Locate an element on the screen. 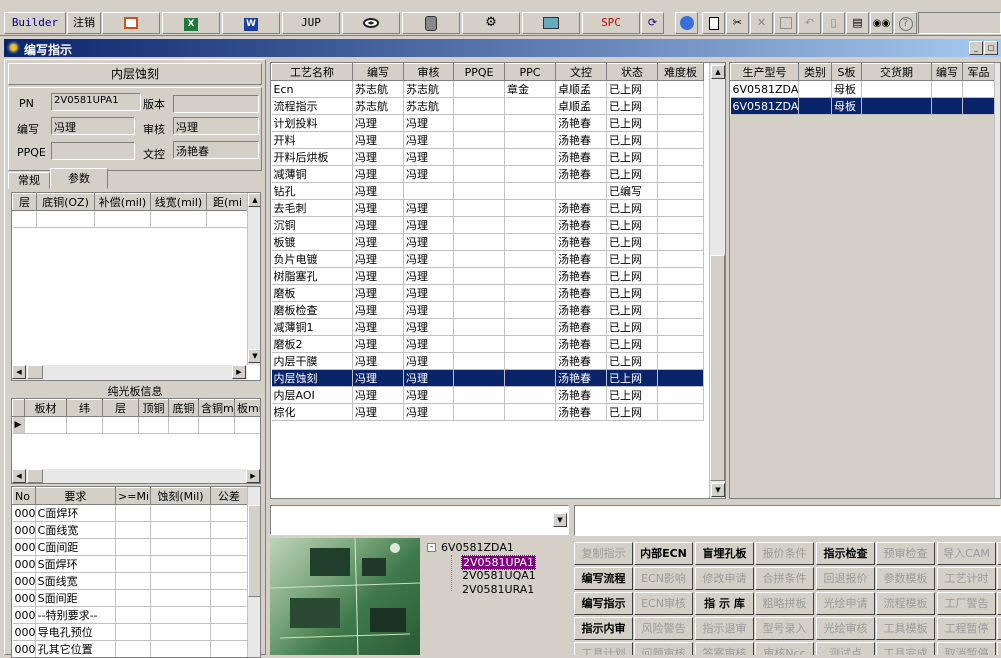  optical-hscroll: ◀ ▶ is located at coordinates (136, 476).